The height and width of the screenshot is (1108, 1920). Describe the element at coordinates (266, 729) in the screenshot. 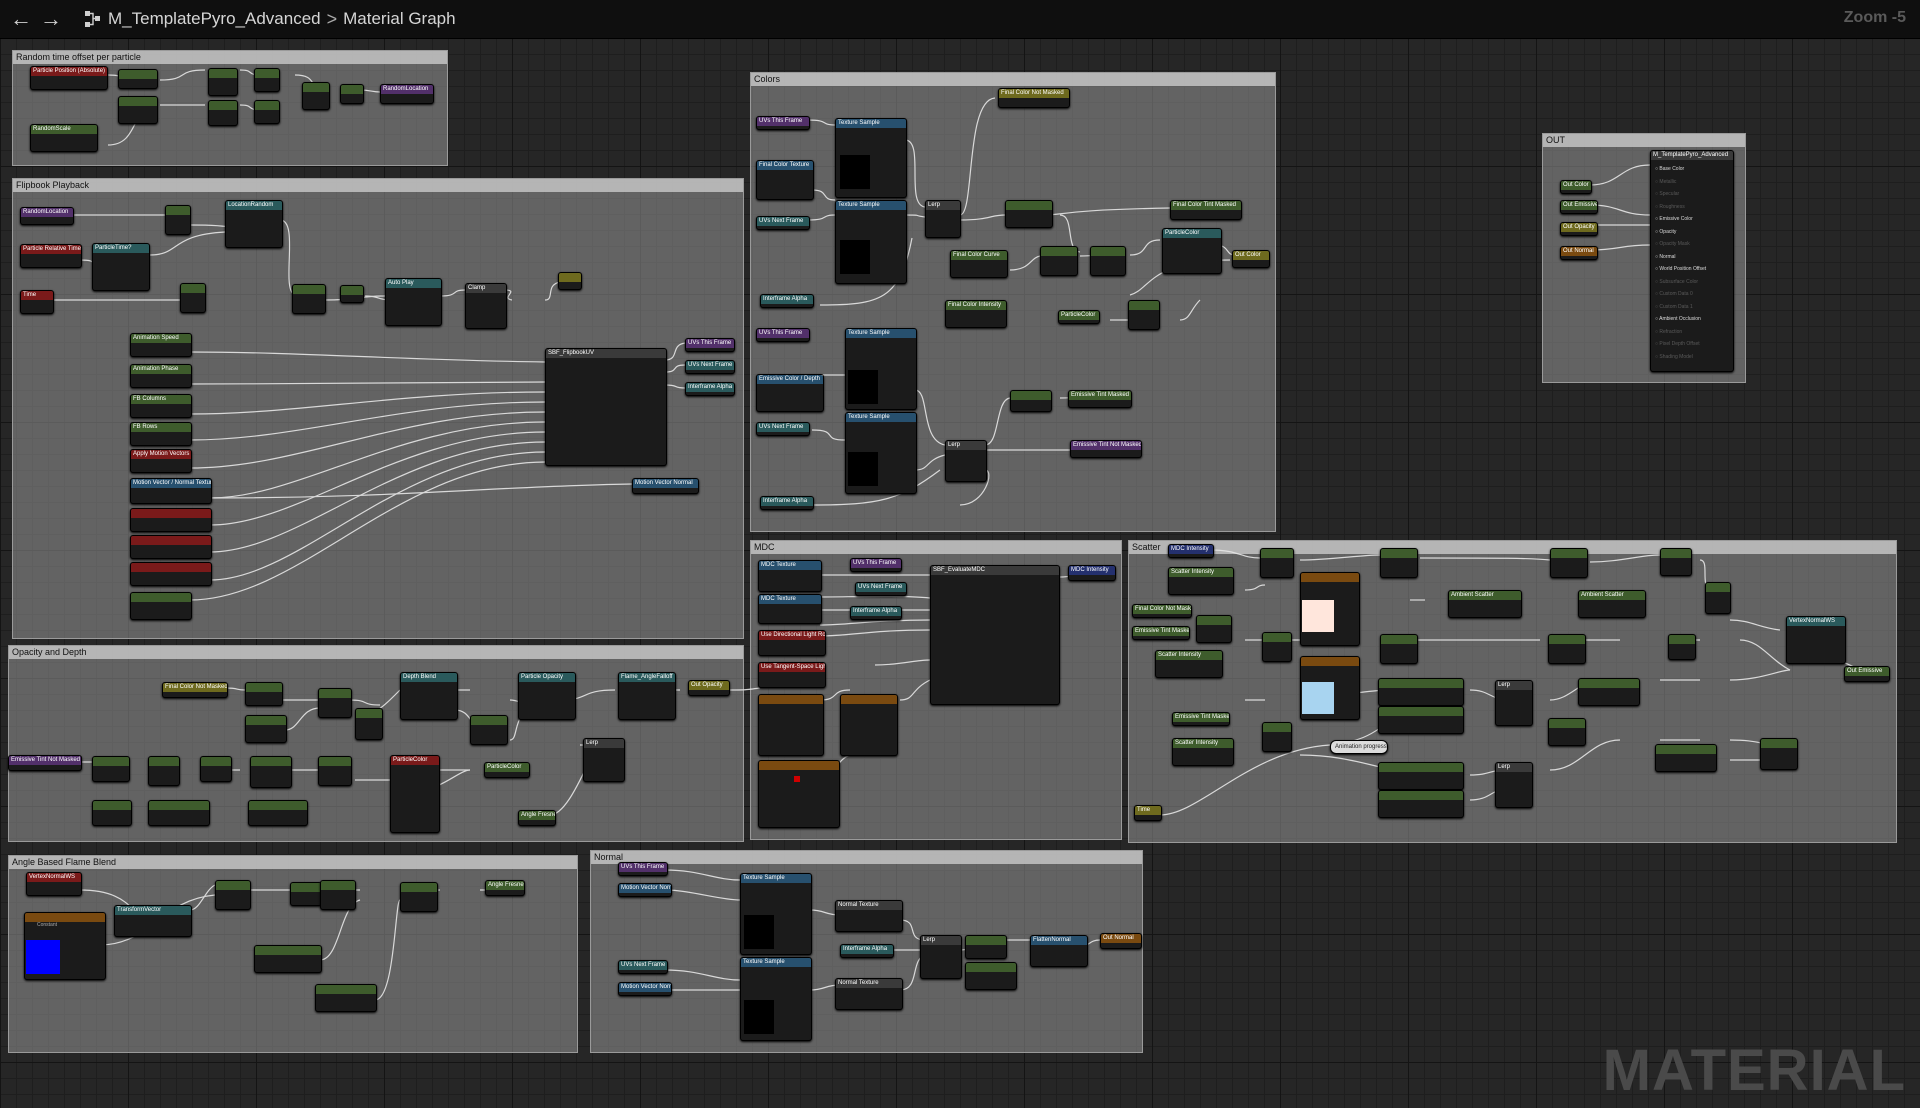

I see `node-opacity-param` at that location.